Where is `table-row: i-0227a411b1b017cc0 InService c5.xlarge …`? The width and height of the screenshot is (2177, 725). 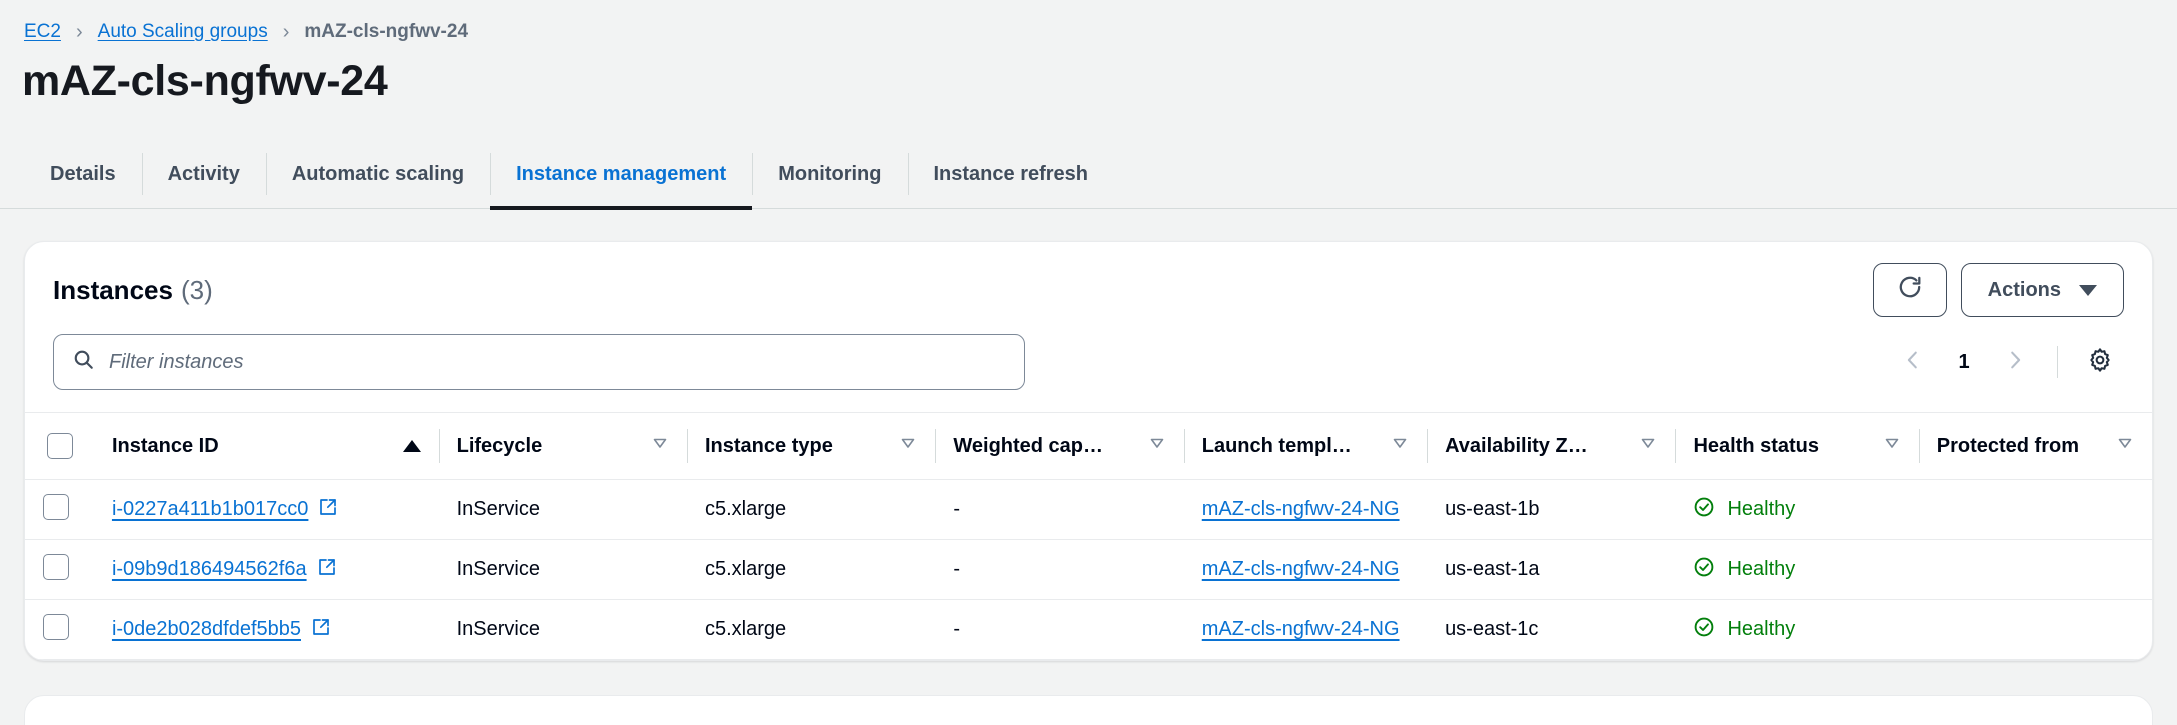 table-row: i-0227a411b1b017cc0 InService c5.xlarge … is located at coordinates (1088, 510).